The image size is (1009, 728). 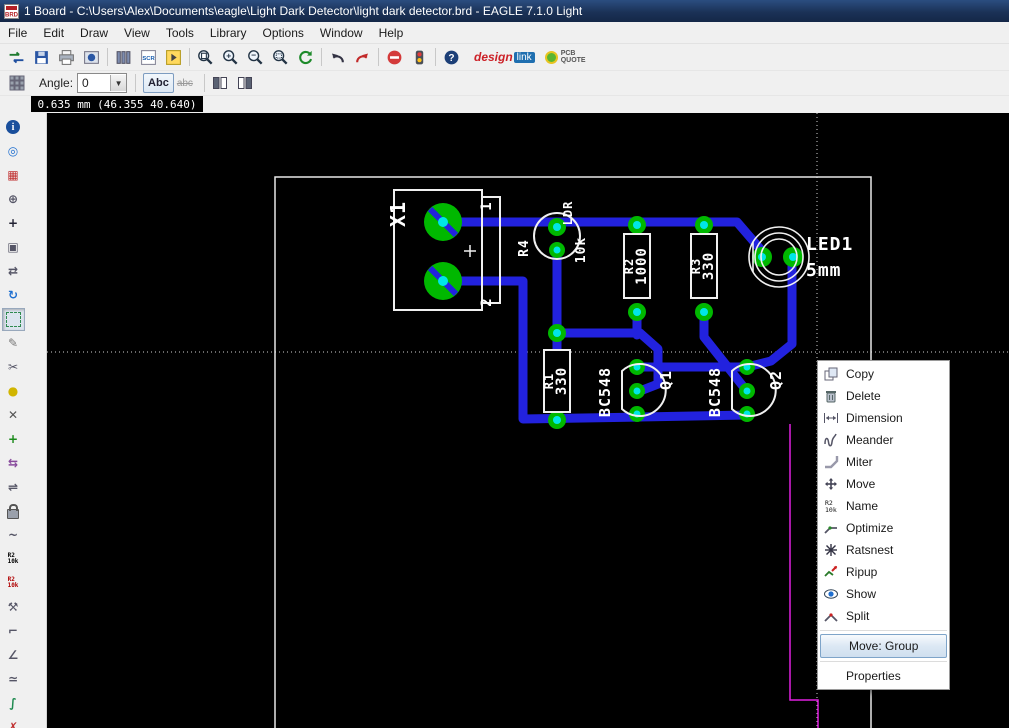 What do you see at coordinates (94, 33) in the screenshot?
I see `menu-draw: Draw` at bounding box center [94, 33].